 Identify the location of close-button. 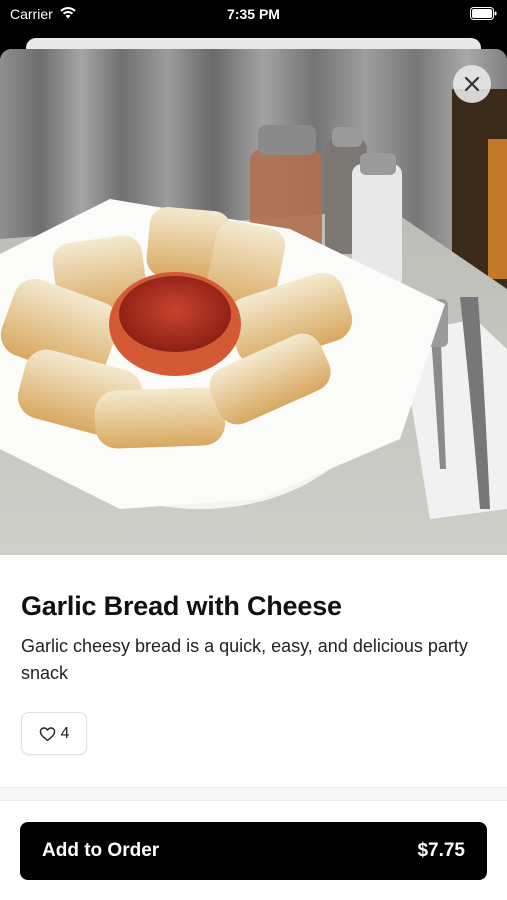
(472, 84).